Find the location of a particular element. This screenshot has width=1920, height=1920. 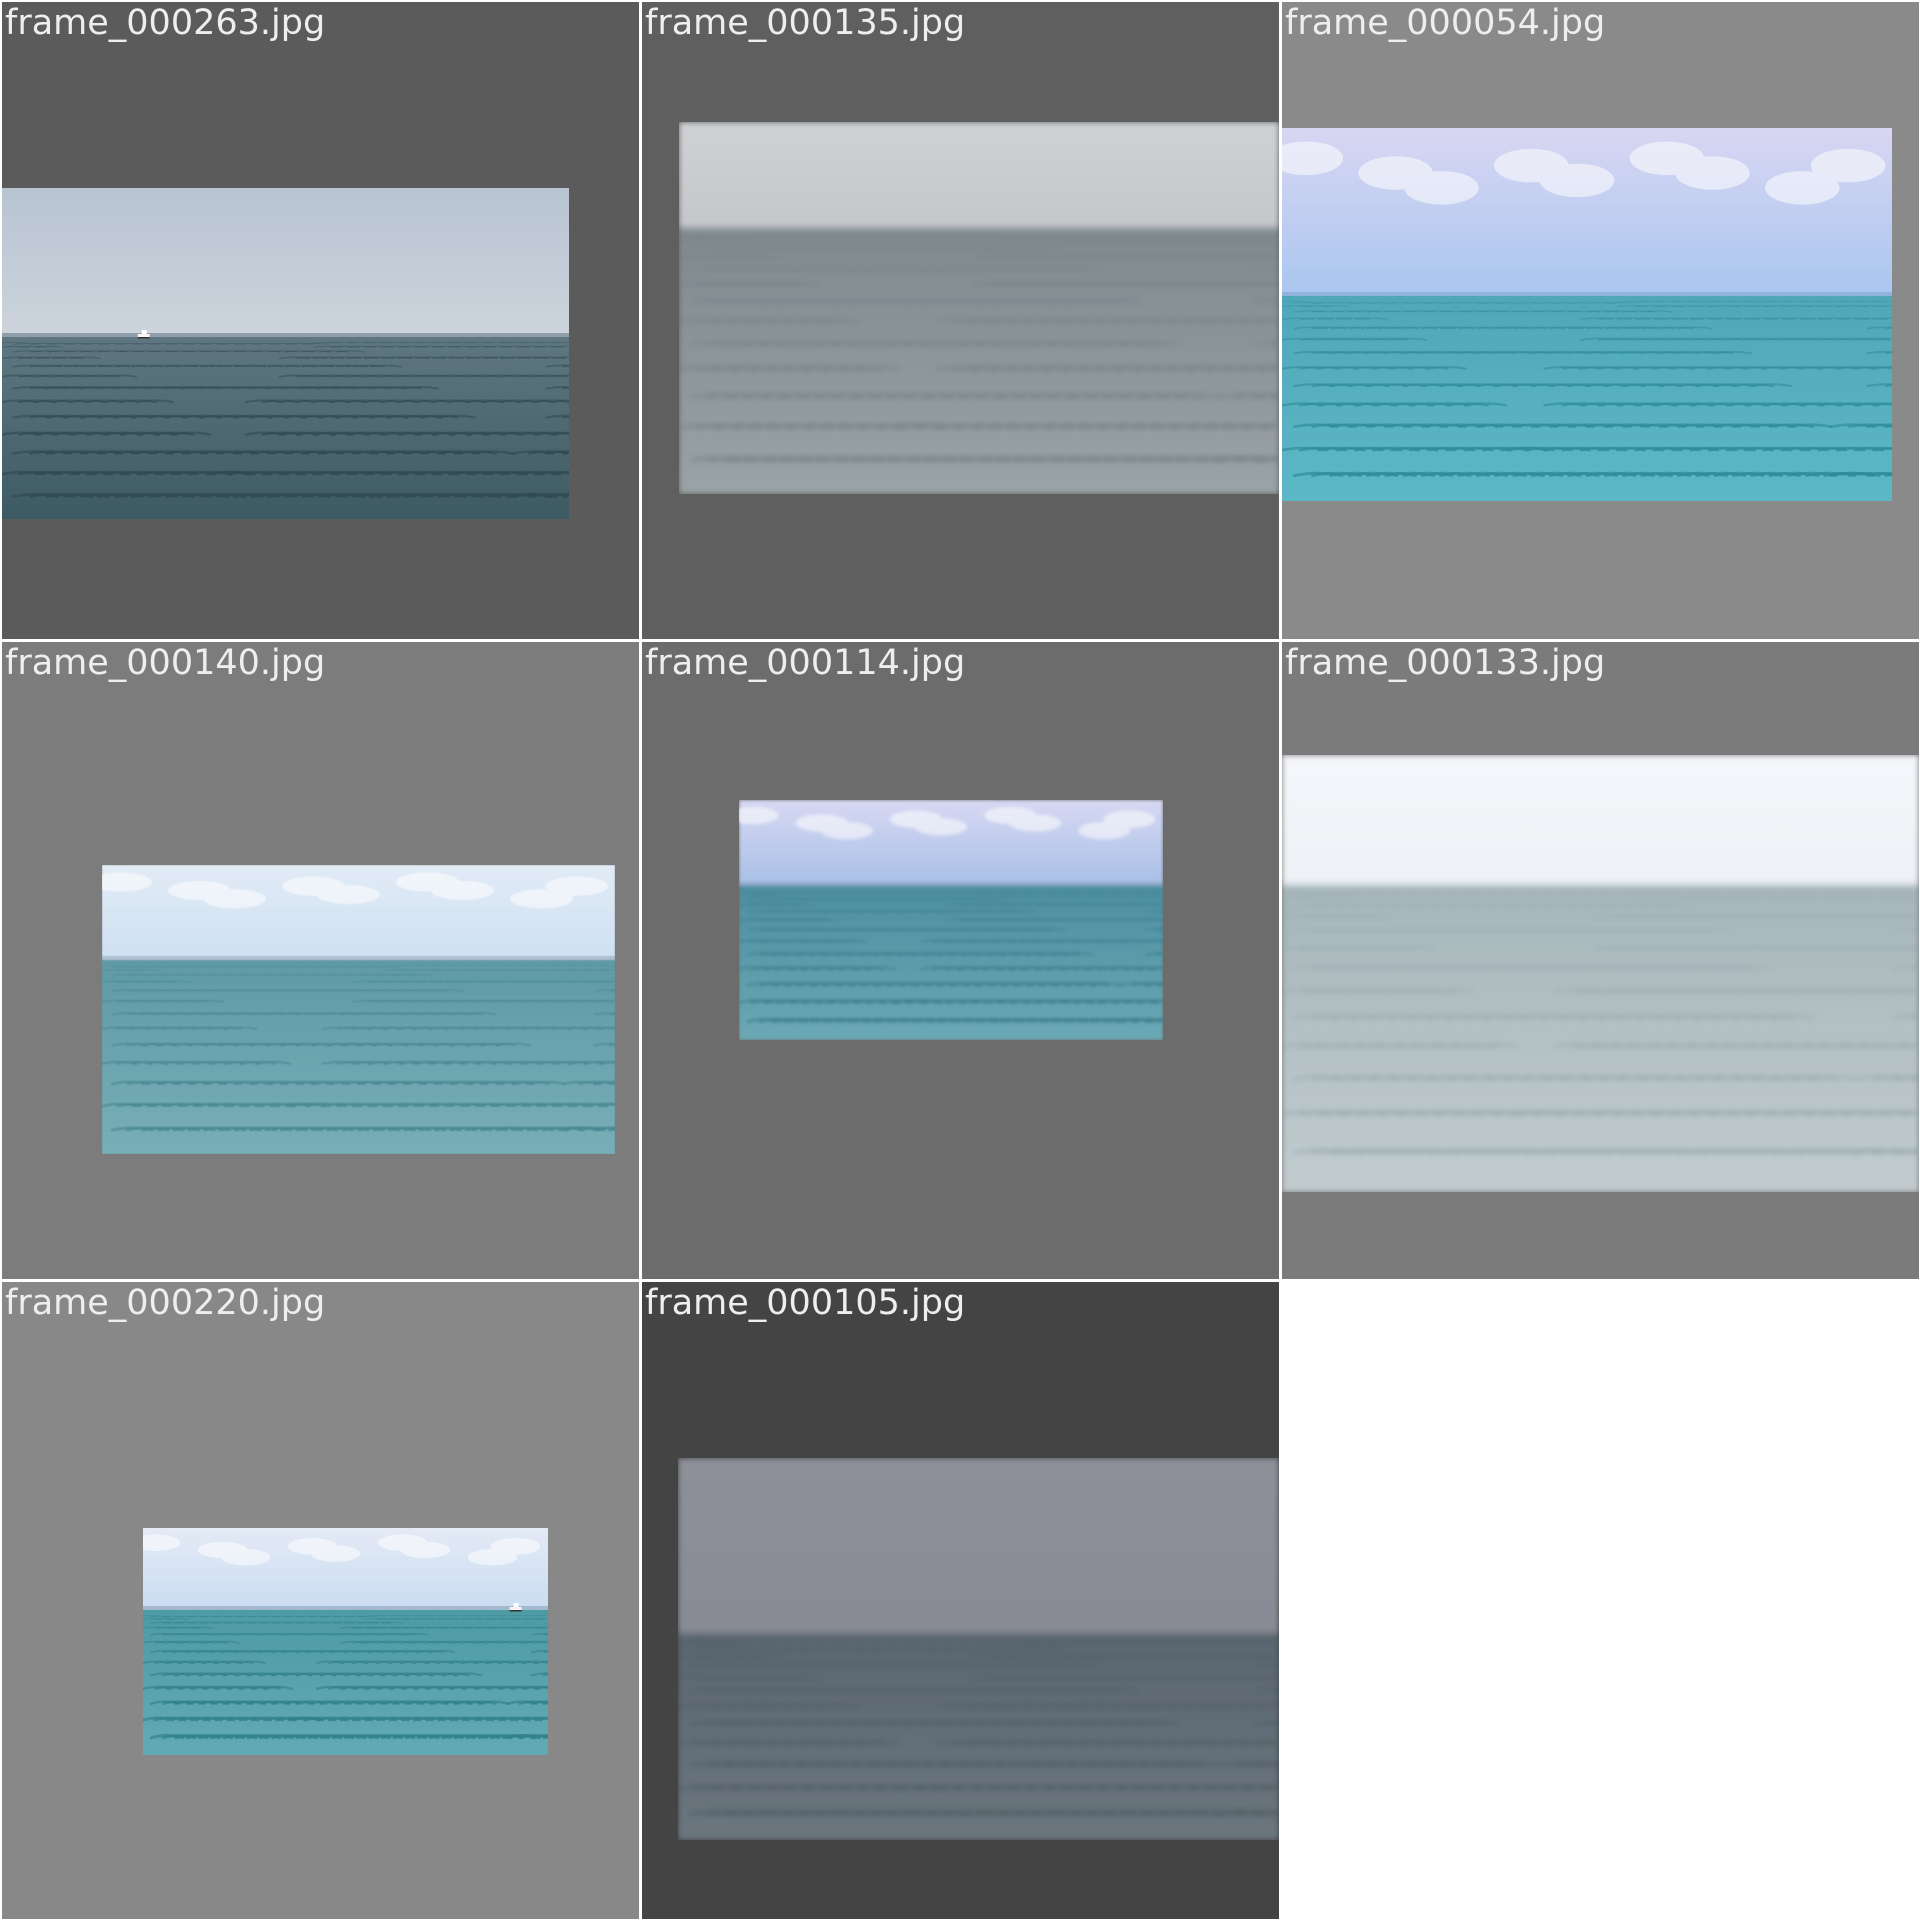

thumbnail-tile: frame_000220.jpg is located at coordinates (320, 1600).